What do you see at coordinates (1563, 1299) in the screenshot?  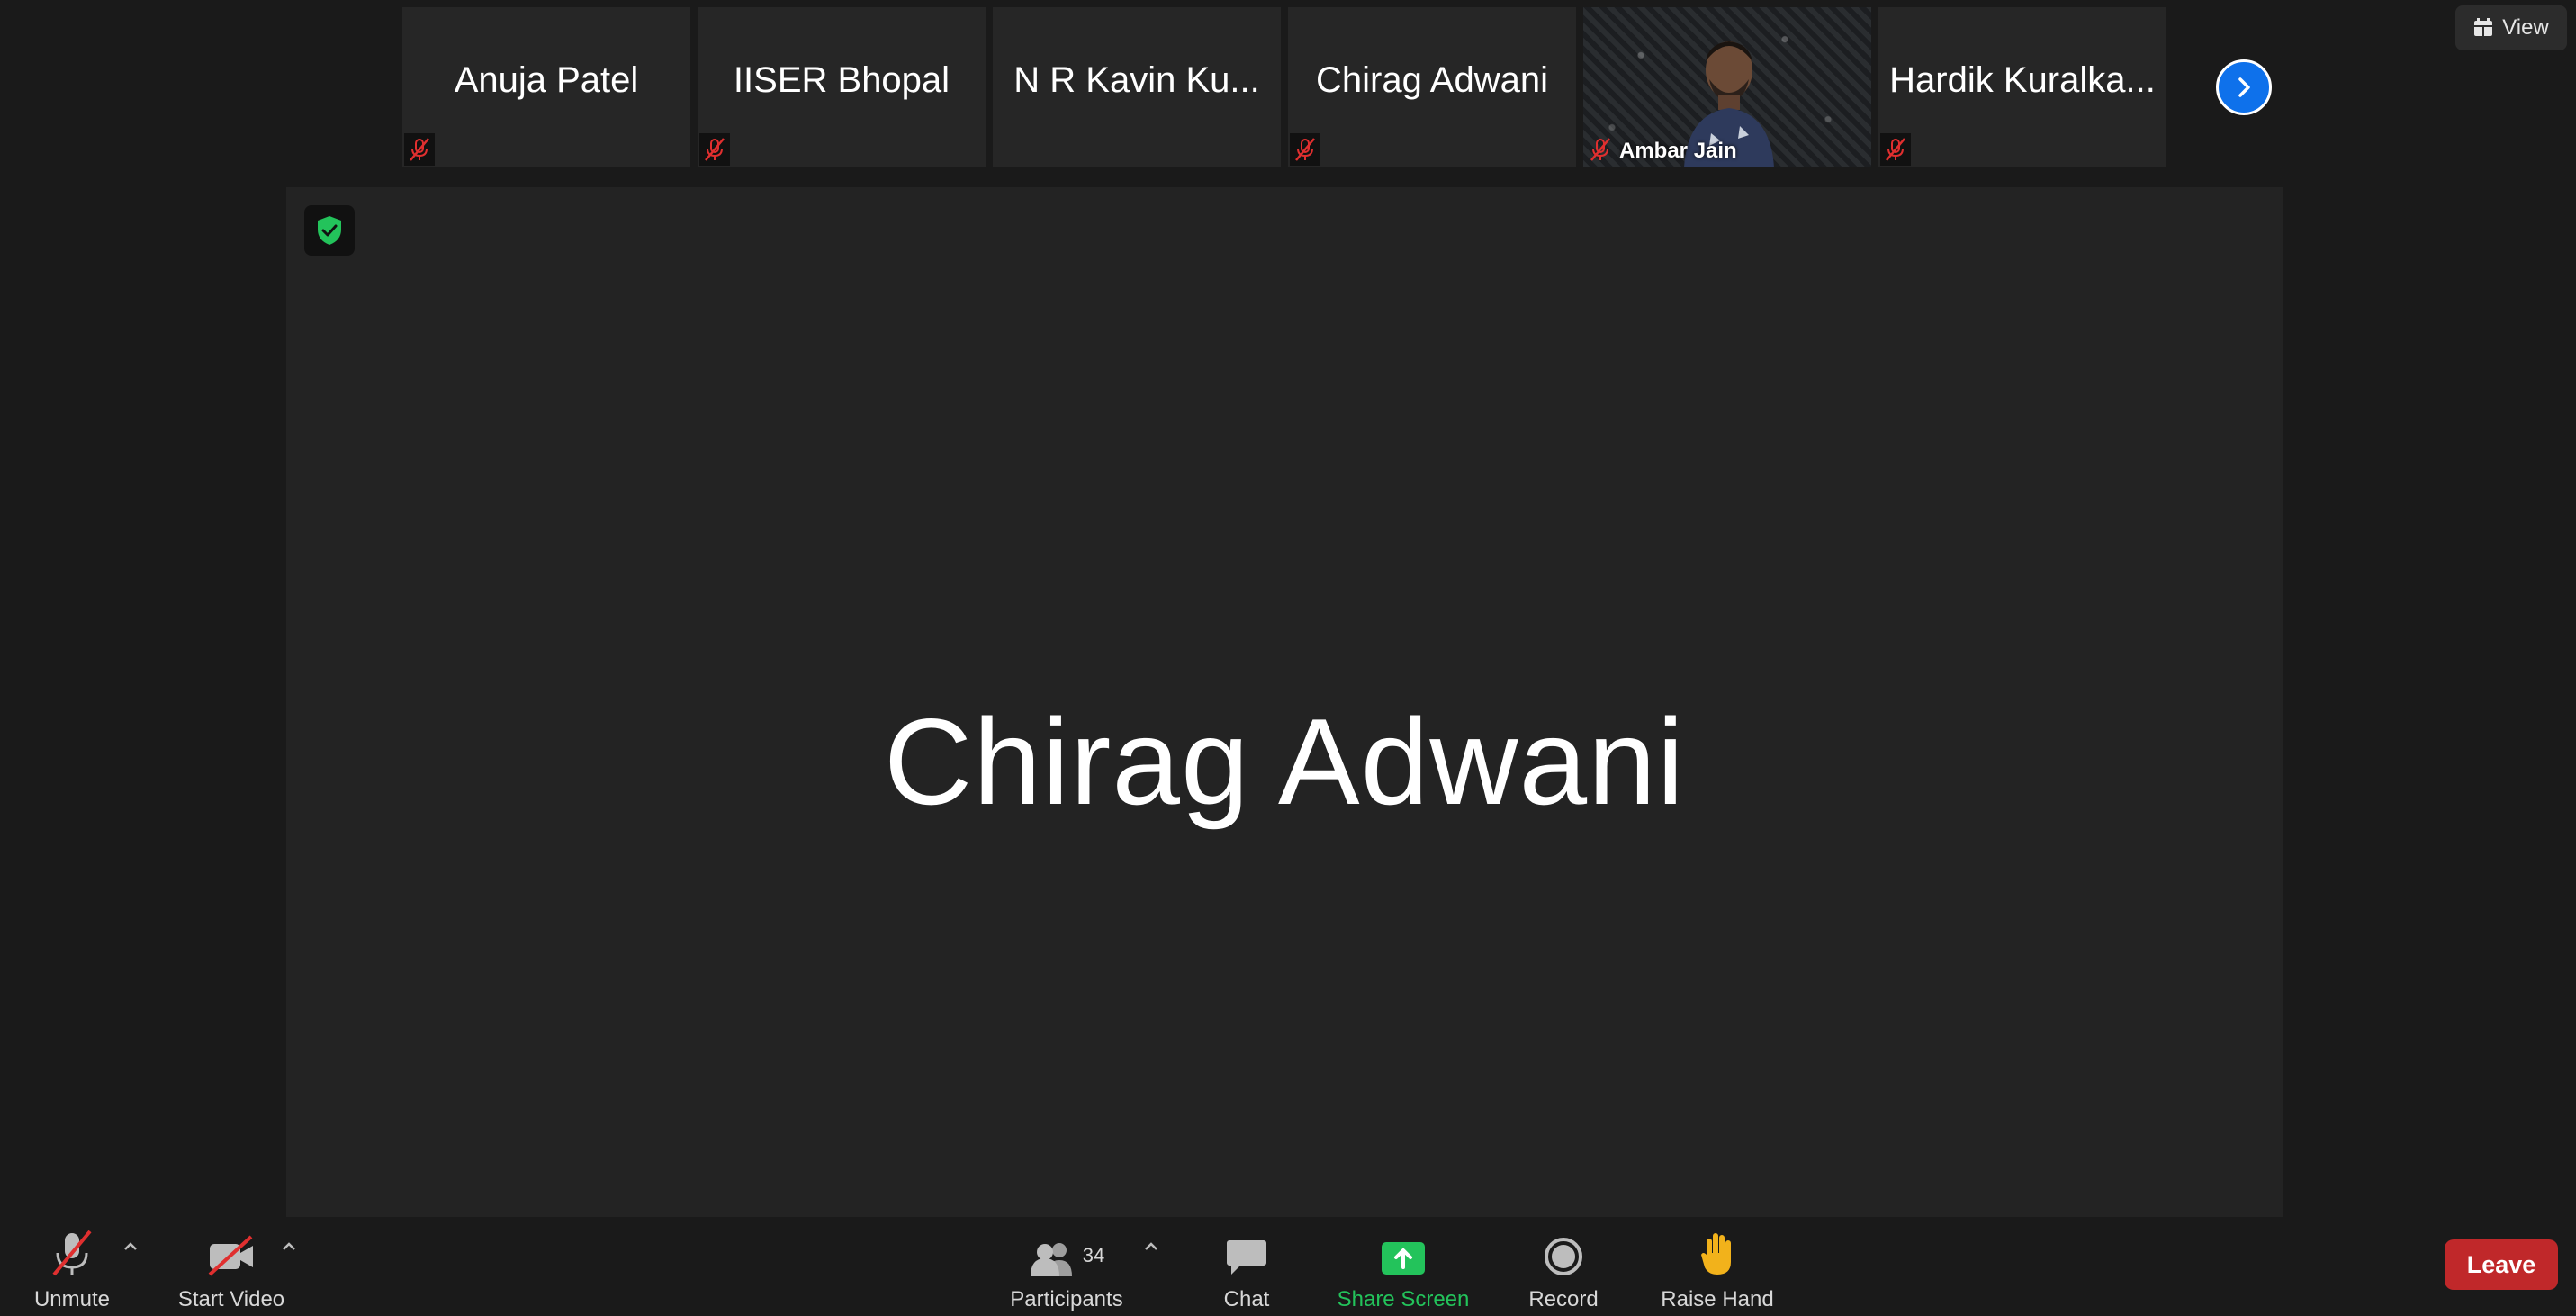 I see `record-label: Record` at bounding box center [1563, 1299].